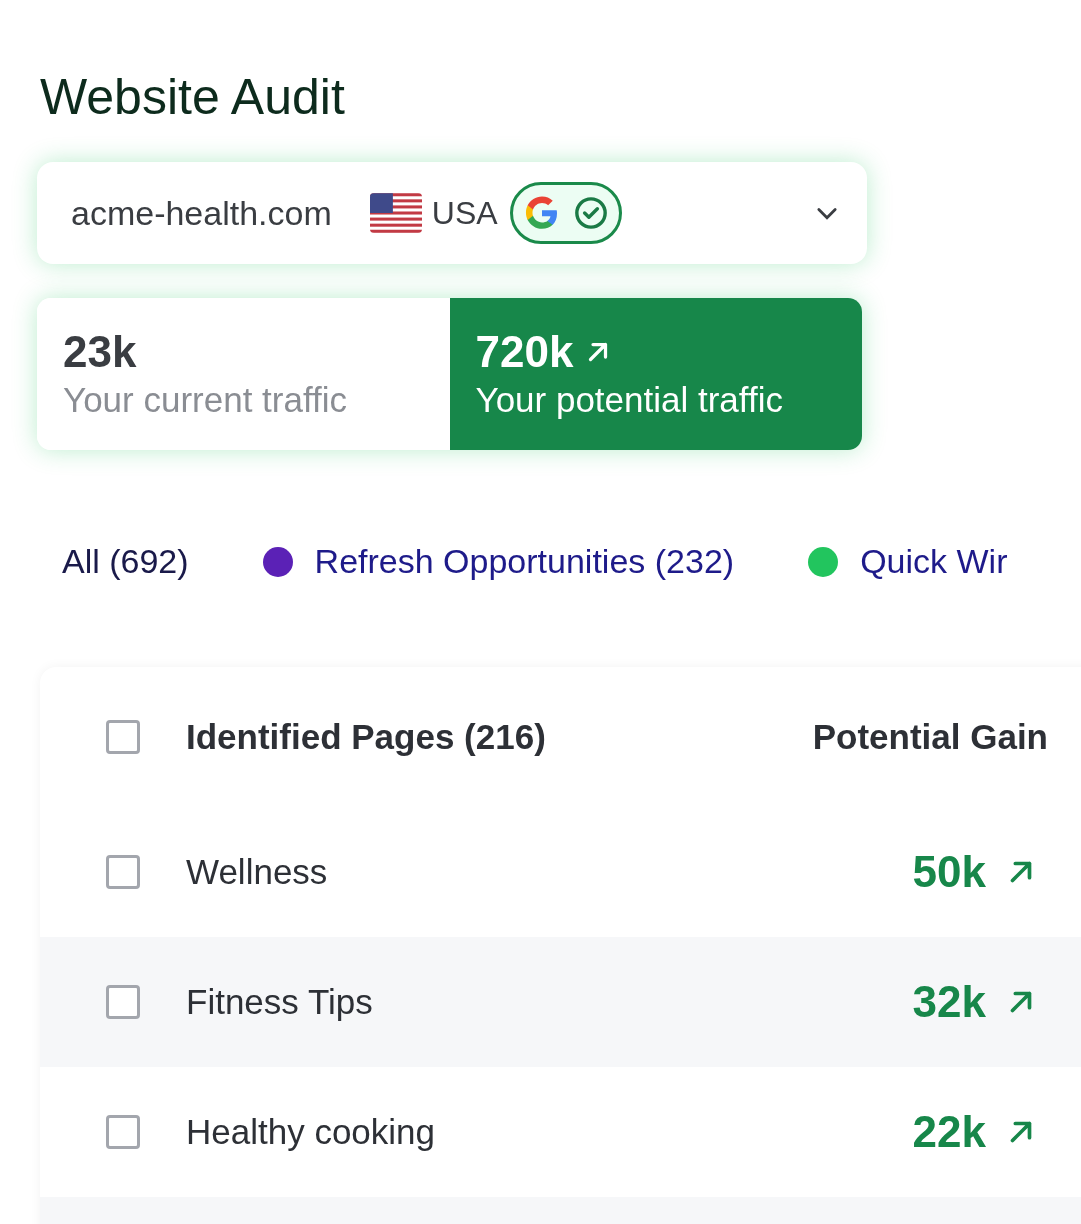  Describe the element at coordinates (366, 736) in the screenshot. I see `column-header: Identified Pages (216)` at that location.